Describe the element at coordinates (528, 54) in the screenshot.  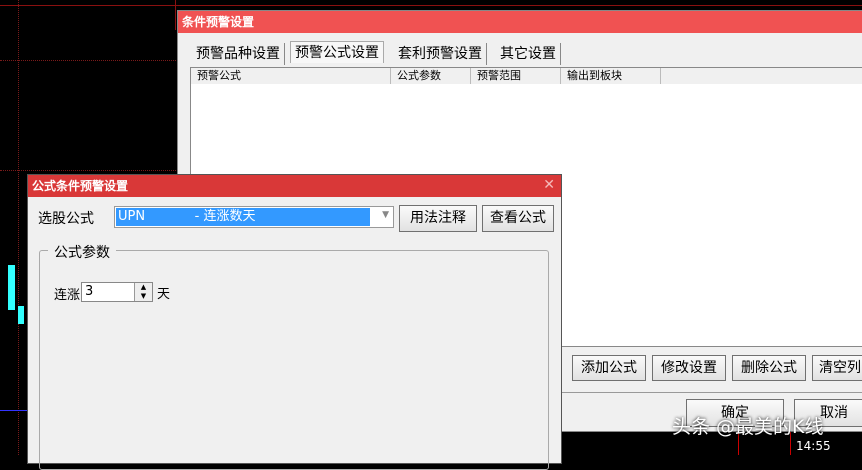
I see `tab-other-settings: 其它设置` at that location.